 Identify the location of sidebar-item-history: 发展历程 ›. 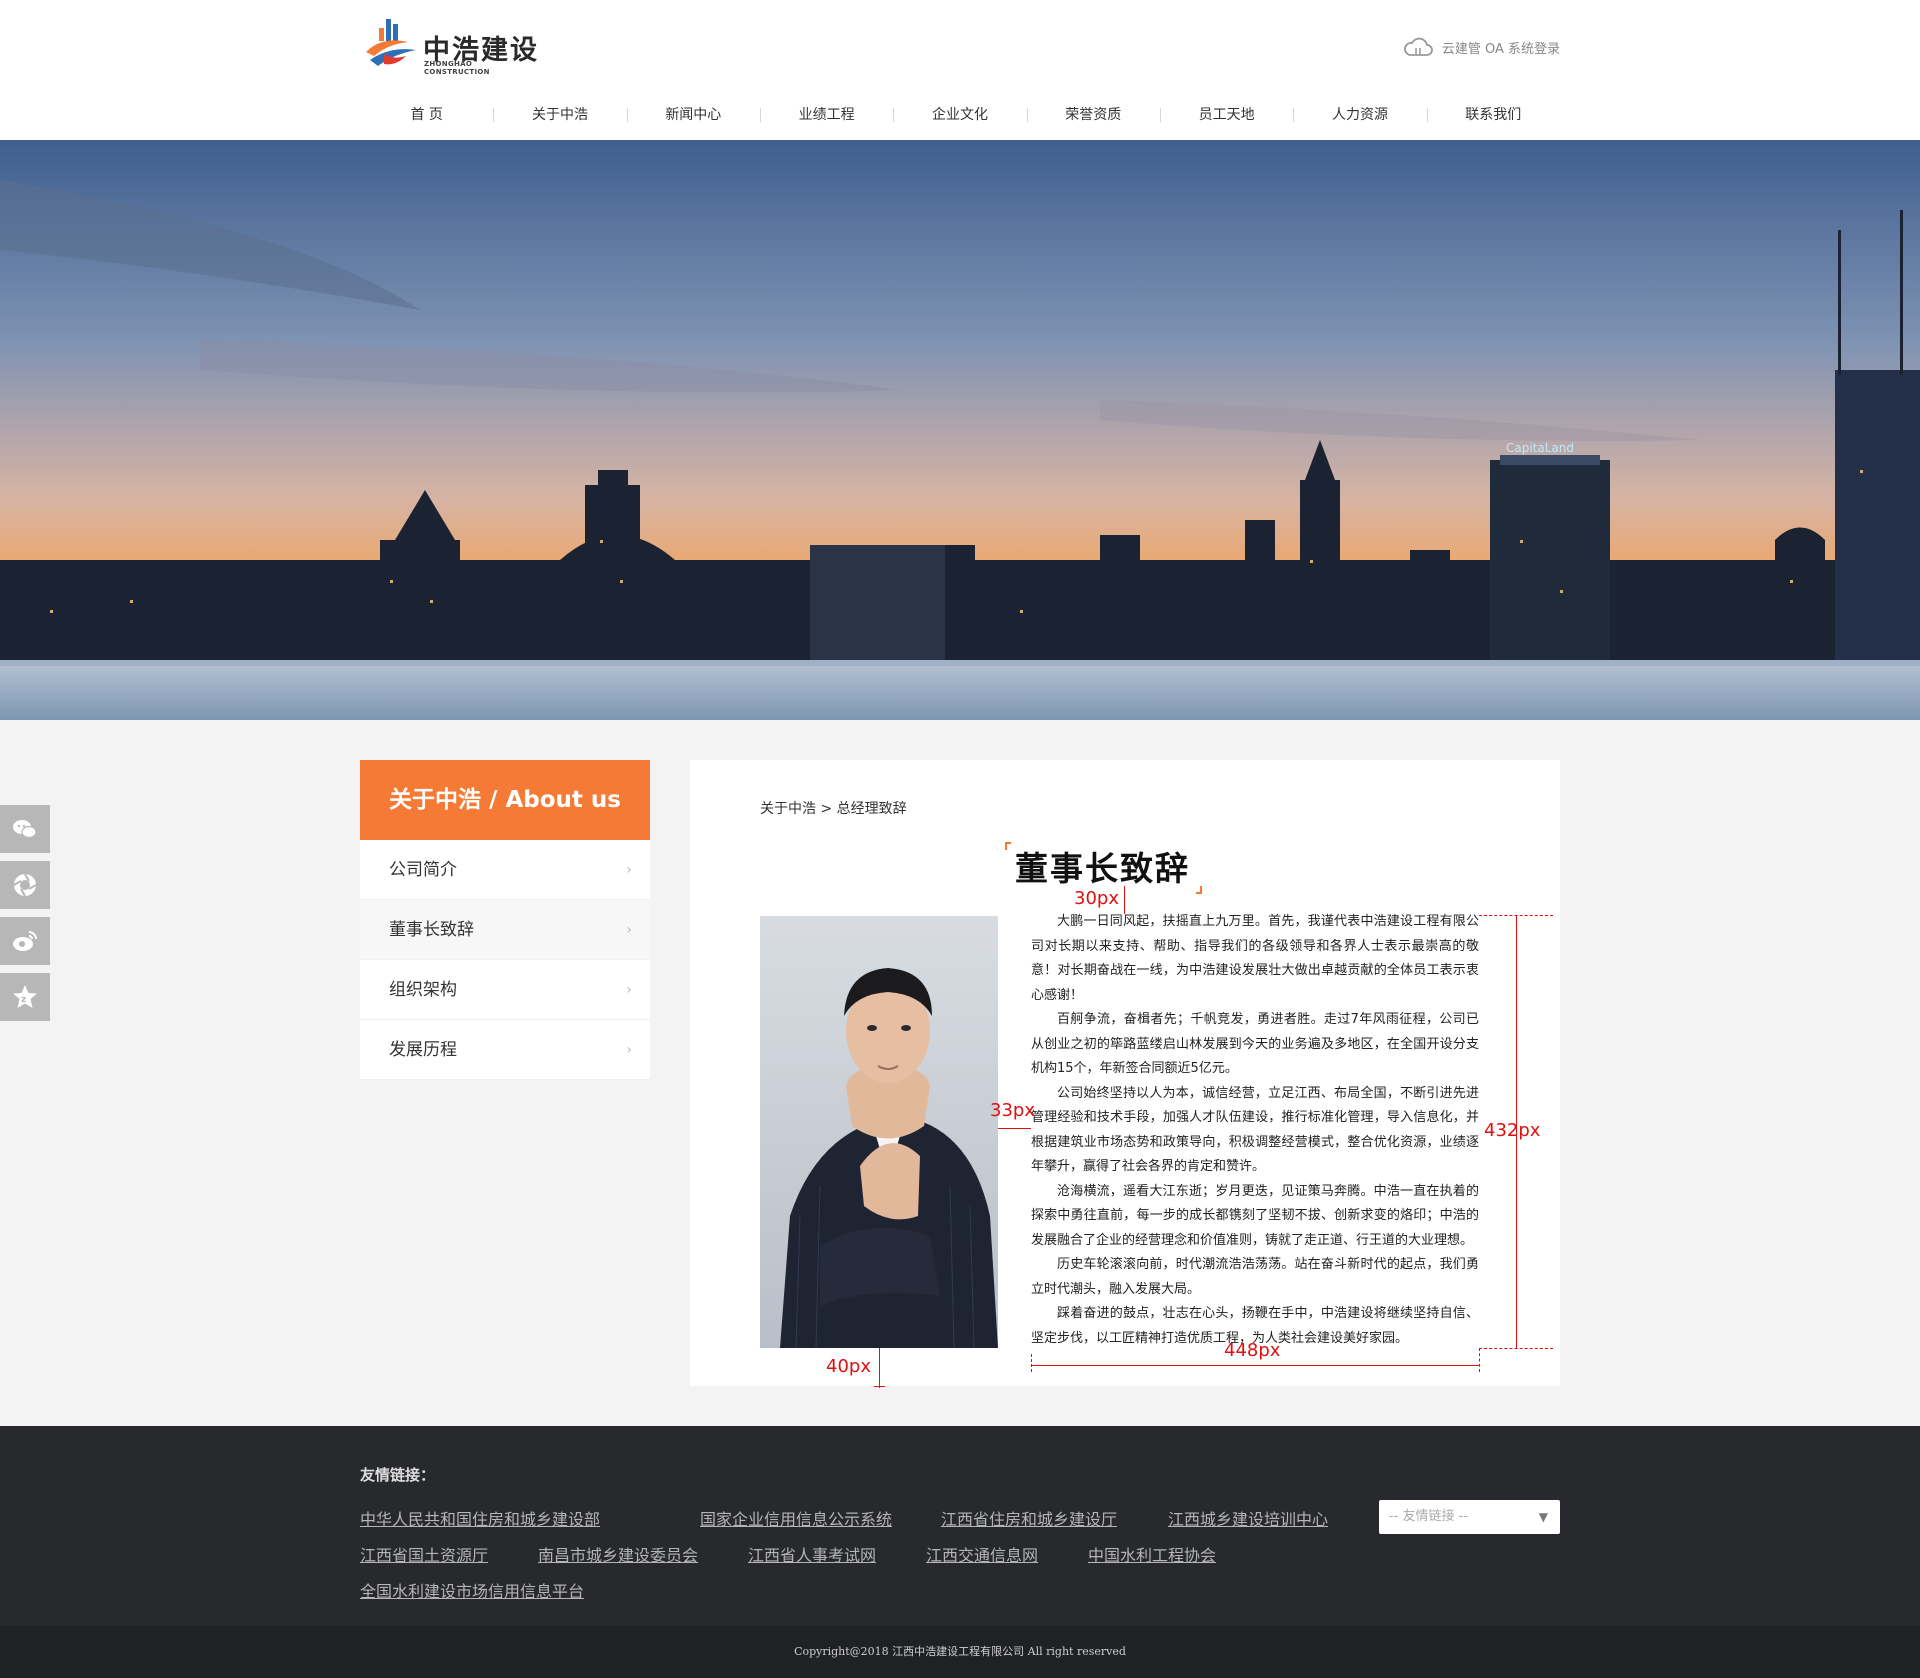
(505, 1050).